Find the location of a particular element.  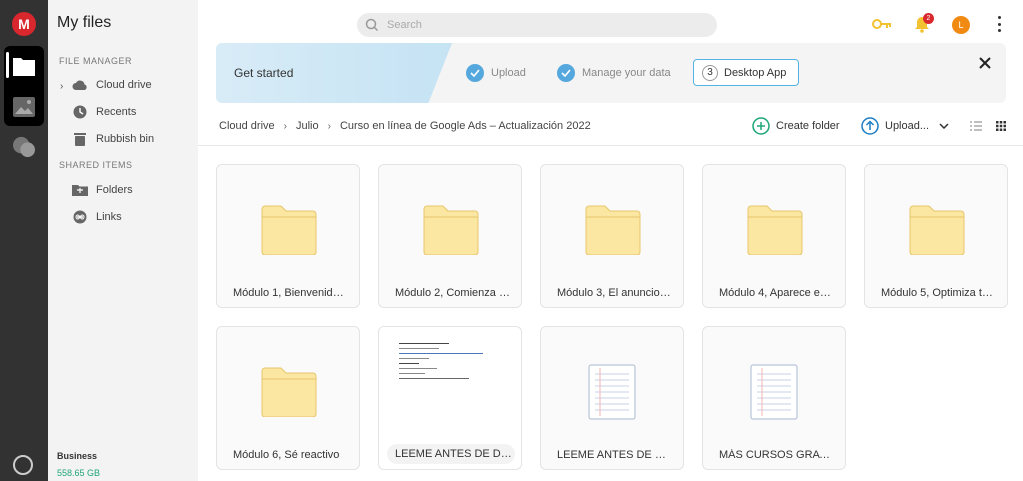

file-name: Módulo 1, Bienvenido a Google Ads is located at coordinates (291, 293).